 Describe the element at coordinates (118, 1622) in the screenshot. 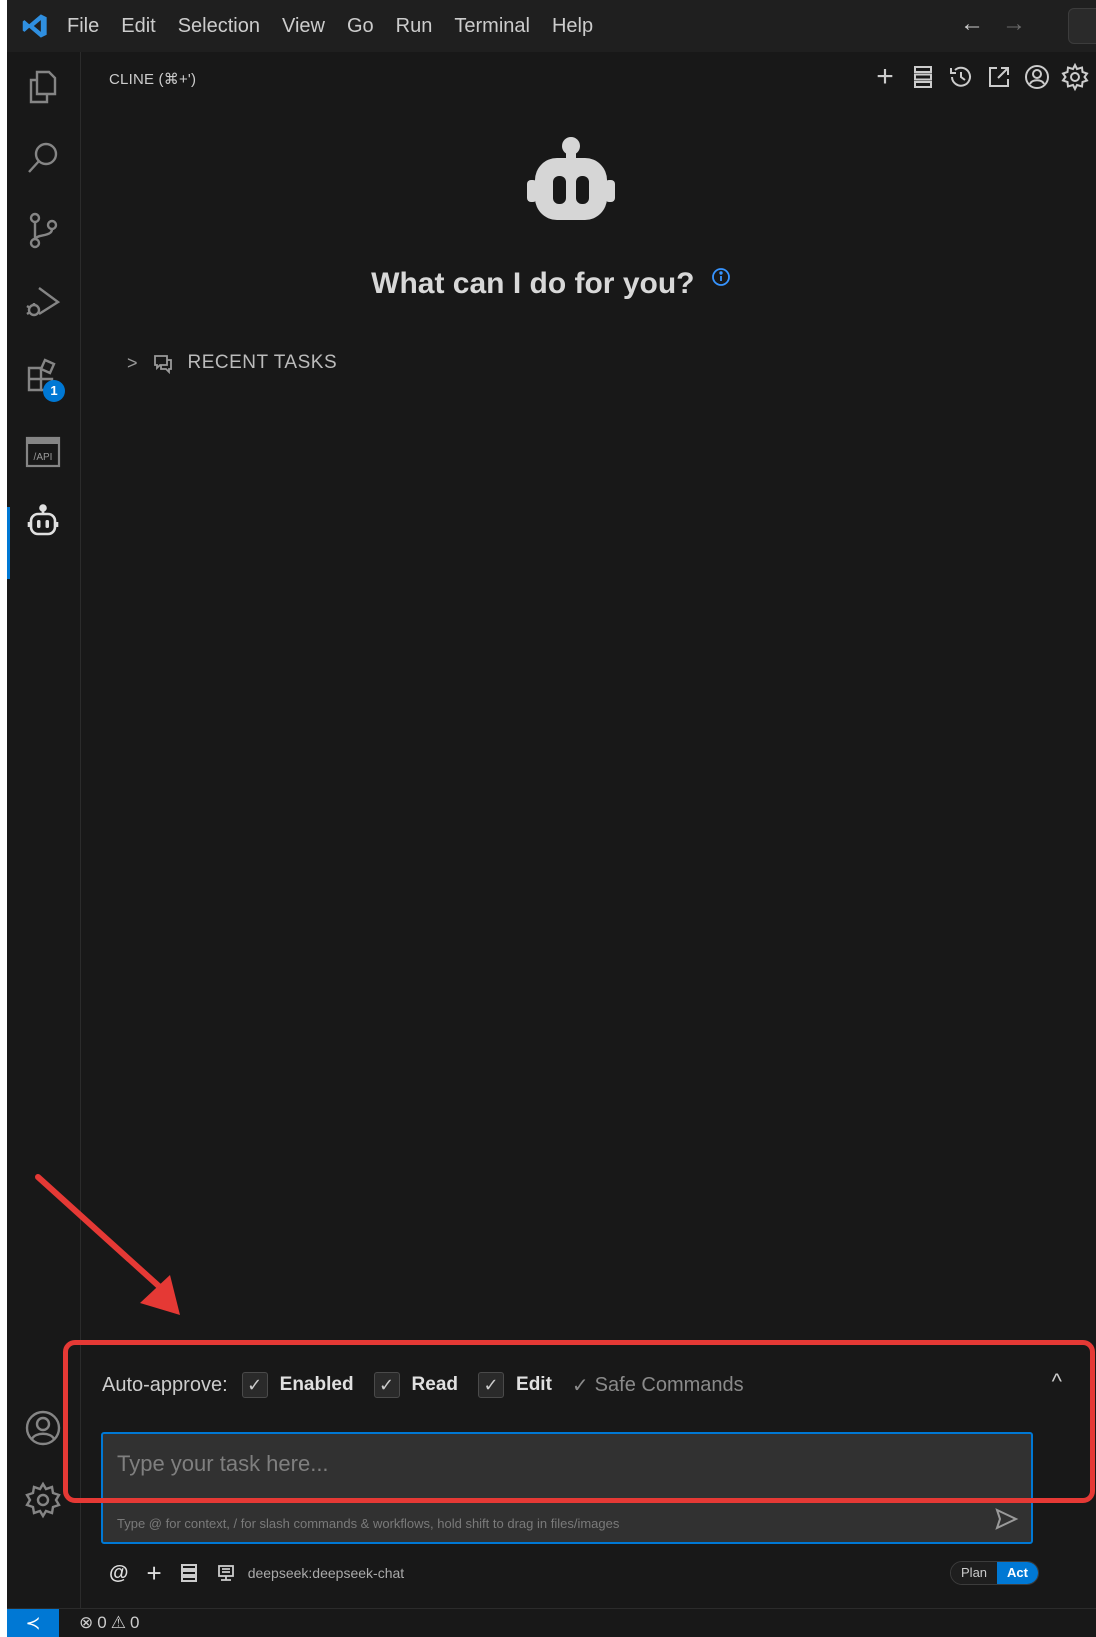

I see `warning-icon: ⚠` at that location.